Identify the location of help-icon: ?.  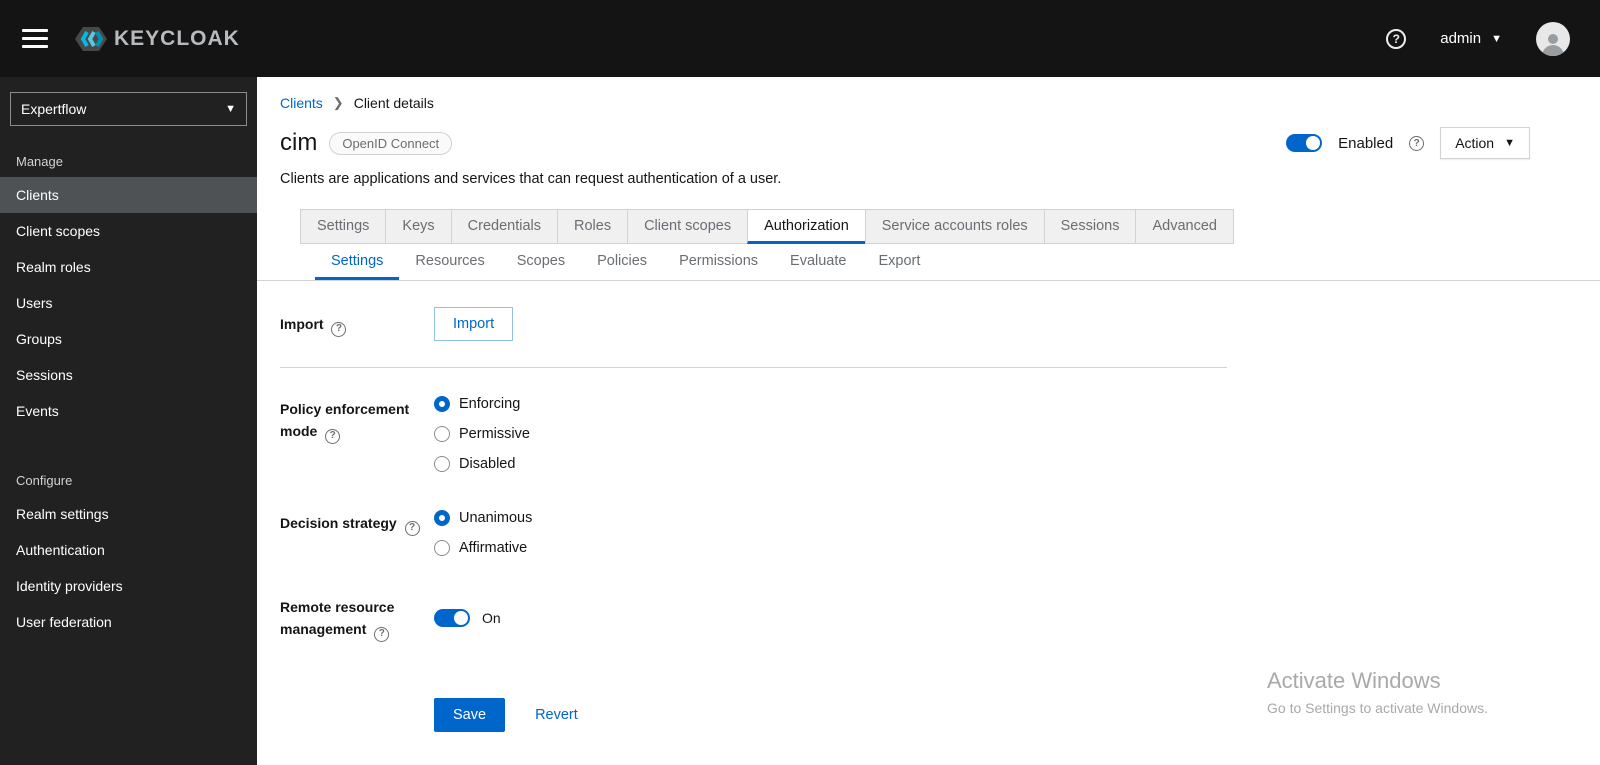
(1396, 38).